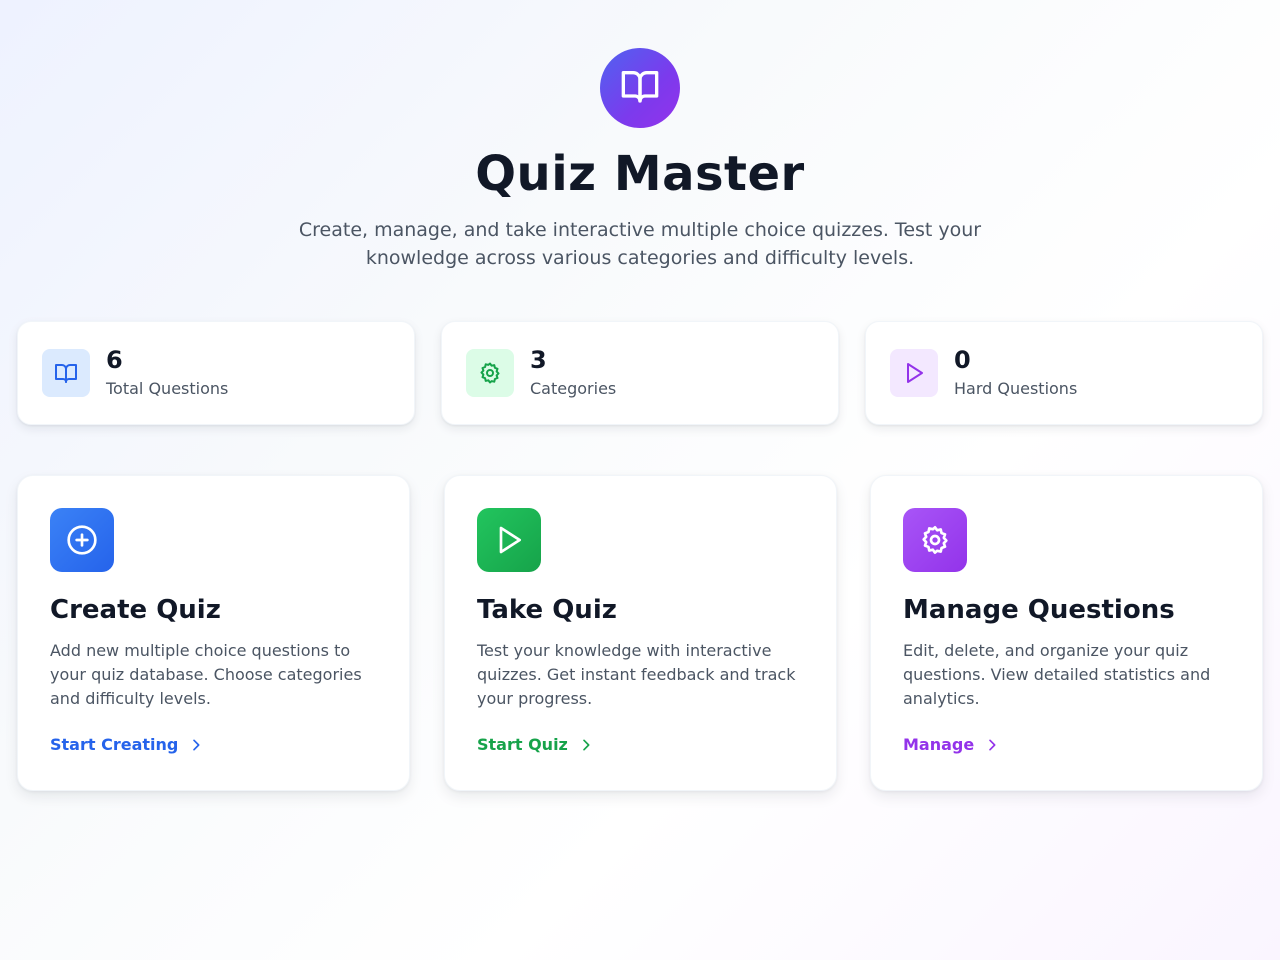 The width and height of the screenshot is (1280, 960). Describe the element at coordinates (167, 388) in the screenshot. I see `stat-label: Total Questions` at that location.